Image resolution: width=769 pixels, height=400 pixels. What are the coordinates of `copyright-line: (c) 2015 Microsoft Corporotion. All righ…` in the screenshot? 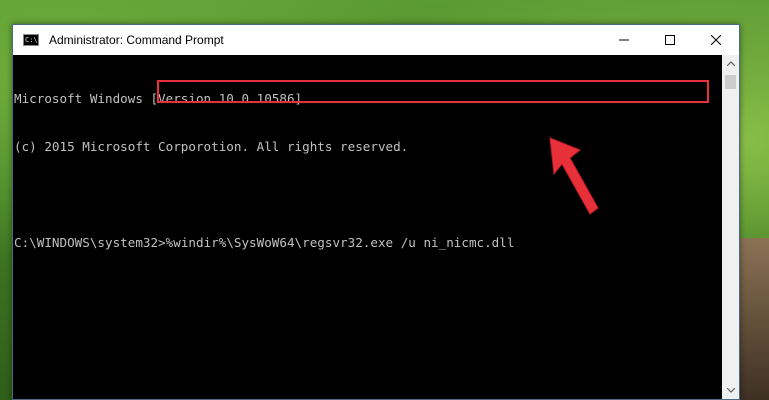 It's located at (211, 146).